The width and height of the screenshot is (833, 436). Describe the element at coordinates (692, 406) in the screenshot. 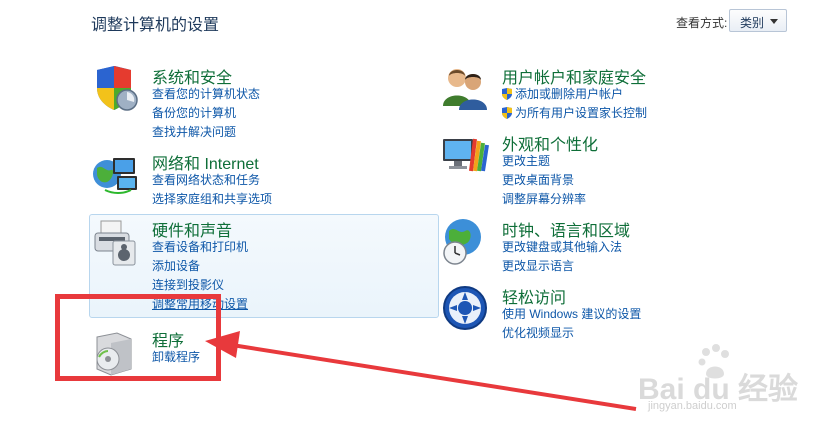

I see `watermark-url: jingyan.baidu.com` at that location.